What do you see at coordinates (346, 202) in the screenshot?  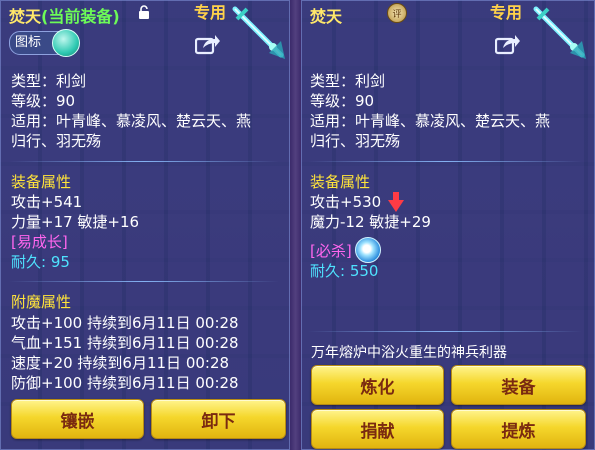 I see `attr-line-1: 攻击+530` at bounding box center [346, 202].